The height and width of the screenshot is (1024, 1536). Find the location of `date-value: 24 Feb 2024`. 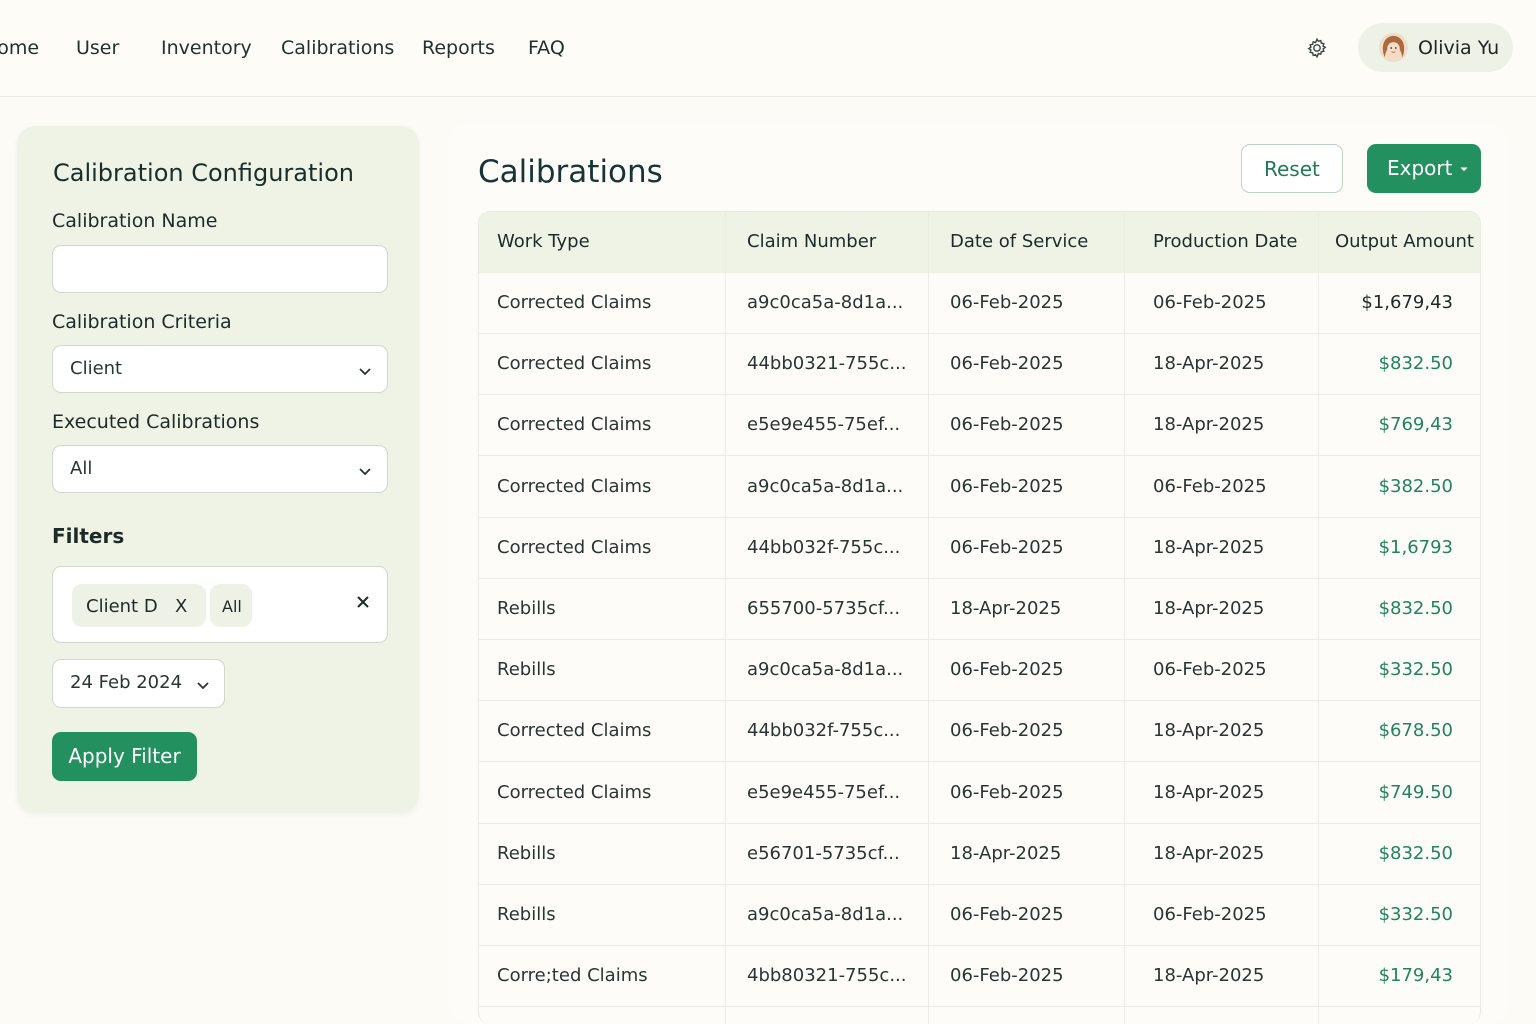

date-value: 24 Feb 2024 is located at coordinates (126, 682).